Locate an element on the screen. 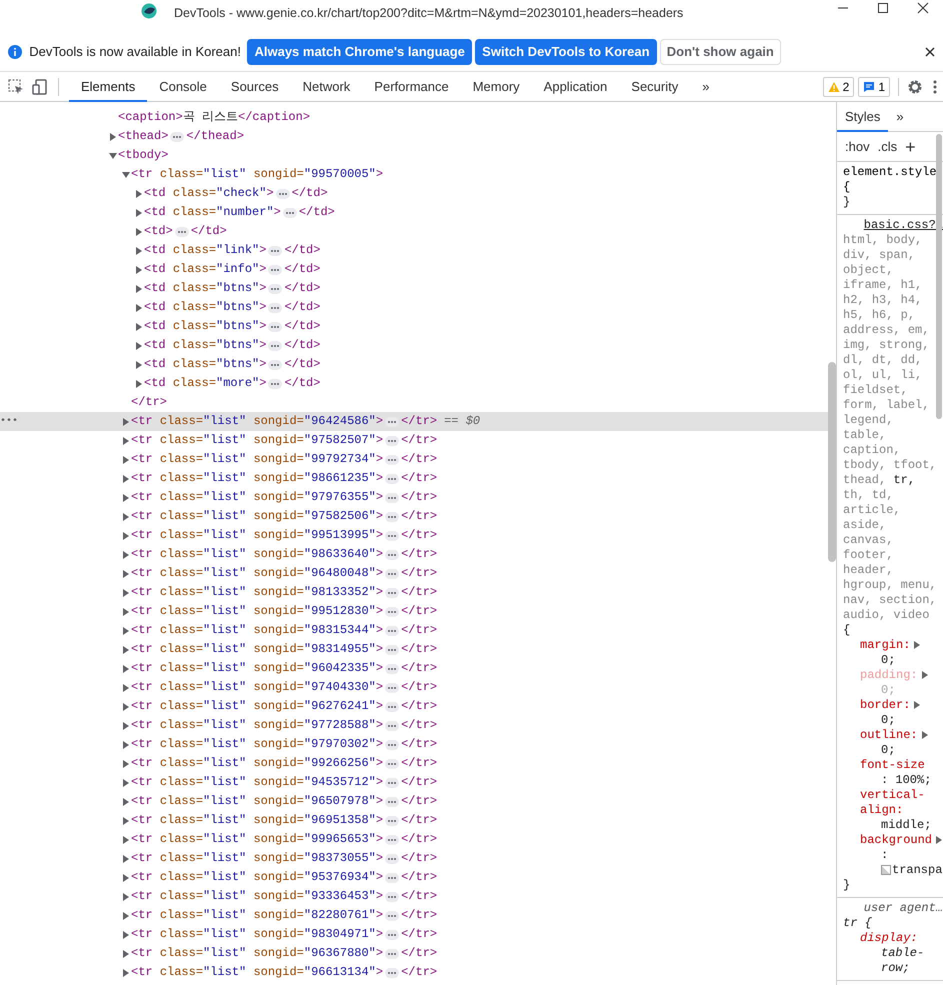 The image size is (943, 985). css-property-name: font-size is located at coordinates (892, 765).